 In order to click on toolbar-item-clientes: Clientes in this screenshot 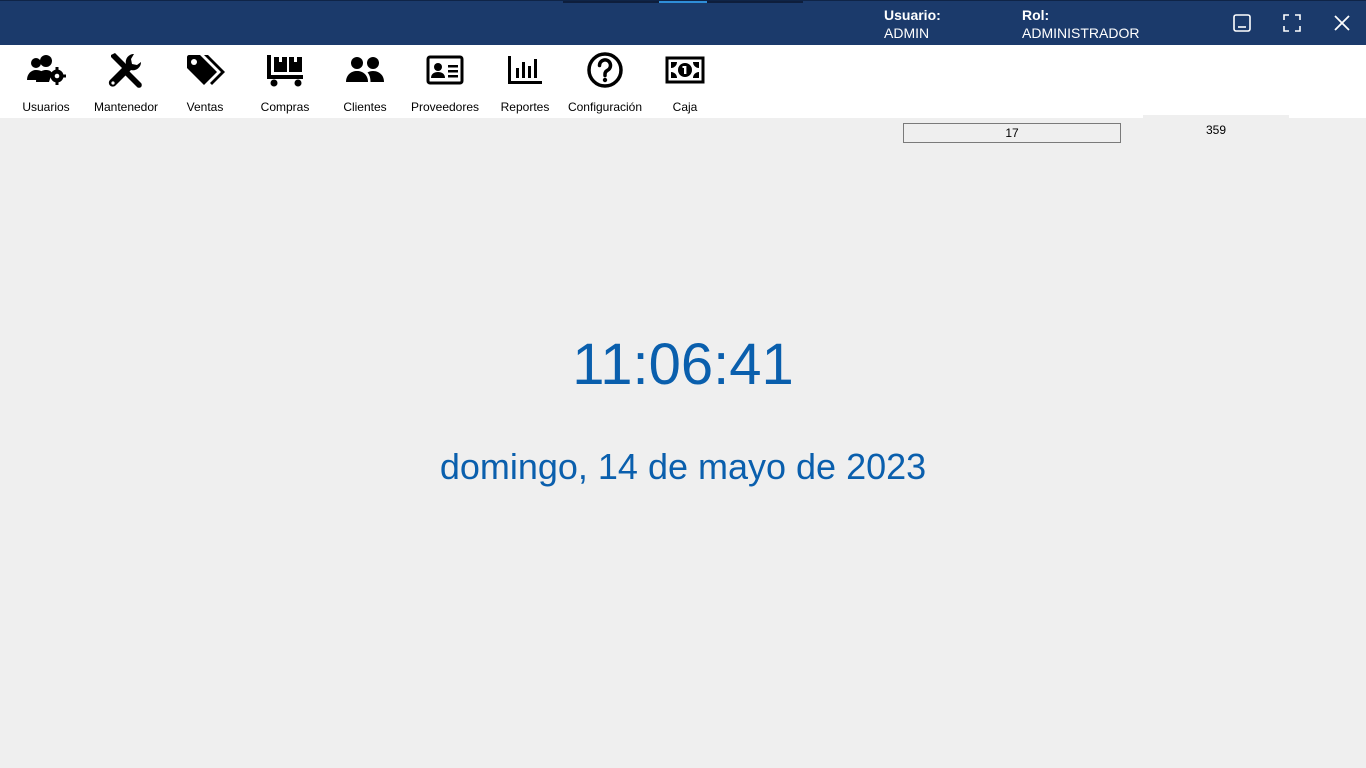, I will do `click(365, 81)`.